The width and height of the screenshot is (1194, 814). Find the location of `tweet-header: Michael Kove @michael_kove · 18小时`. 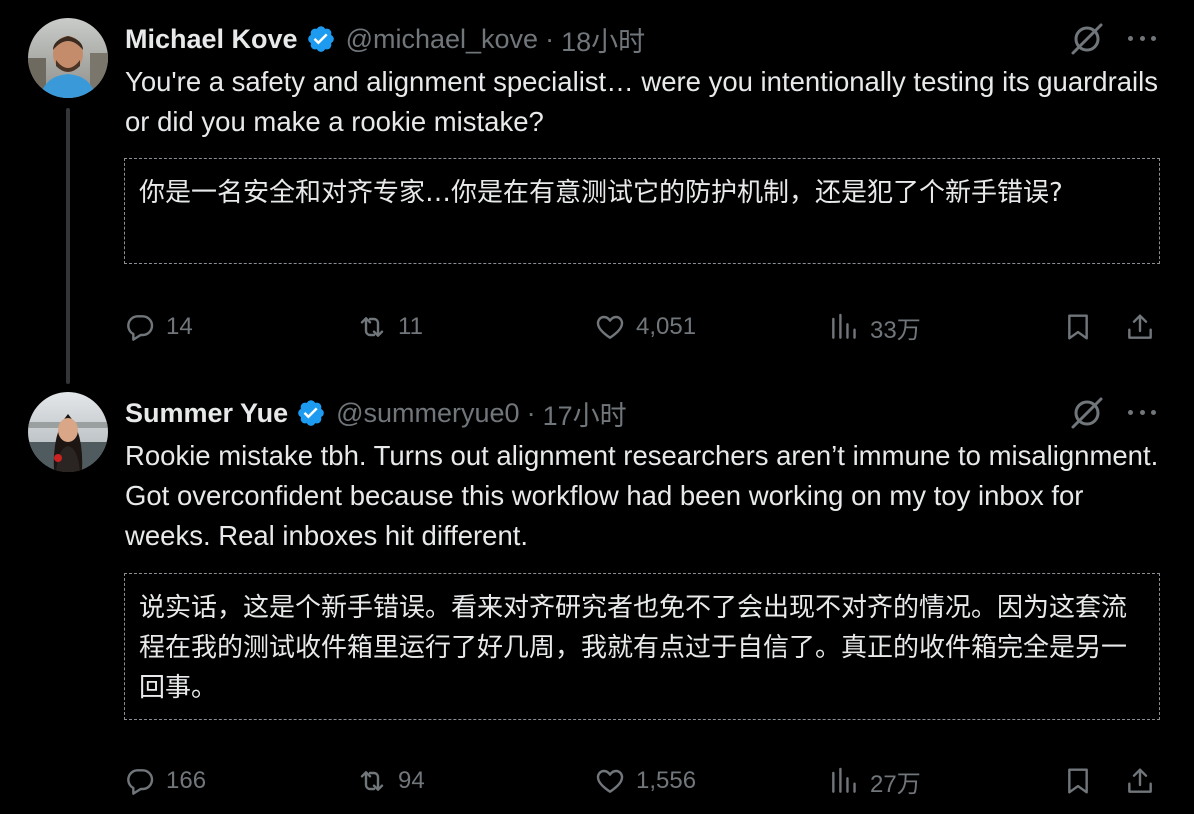

tweet-header: Michael Kove @michael_kove · 18小时 is located at coordinates (385, 39).